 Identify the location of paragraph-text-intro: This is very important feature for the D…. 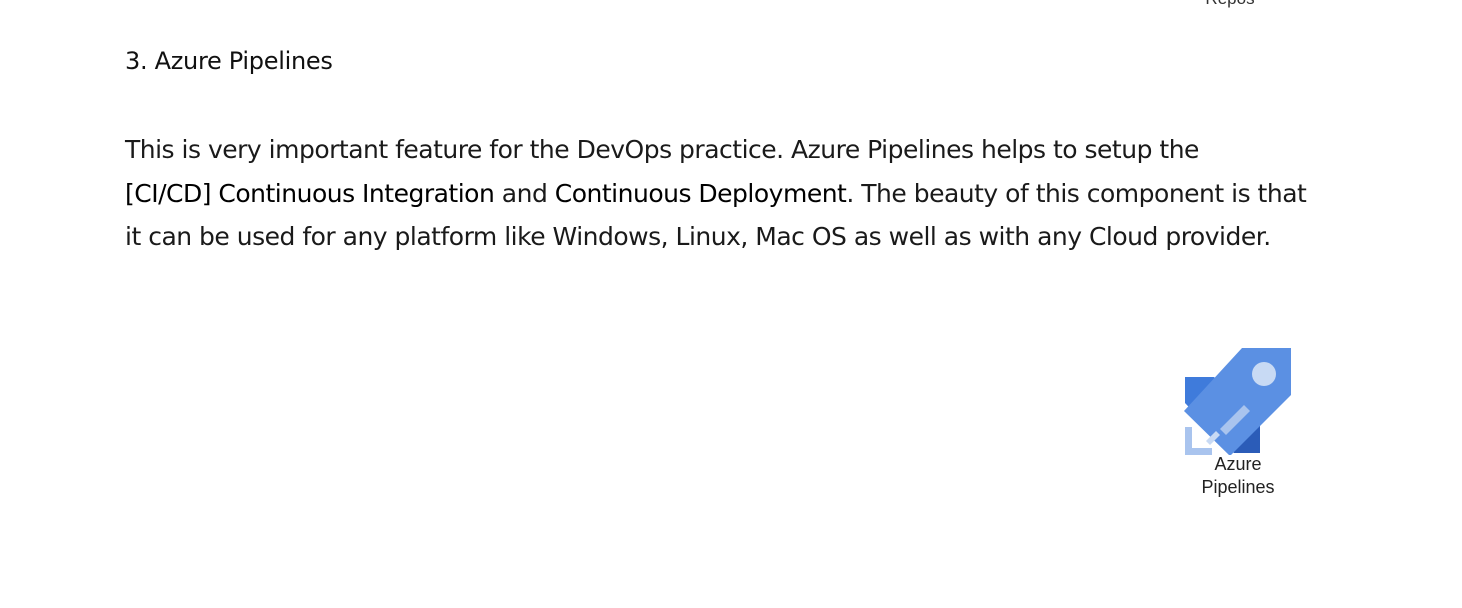
(662, 149).